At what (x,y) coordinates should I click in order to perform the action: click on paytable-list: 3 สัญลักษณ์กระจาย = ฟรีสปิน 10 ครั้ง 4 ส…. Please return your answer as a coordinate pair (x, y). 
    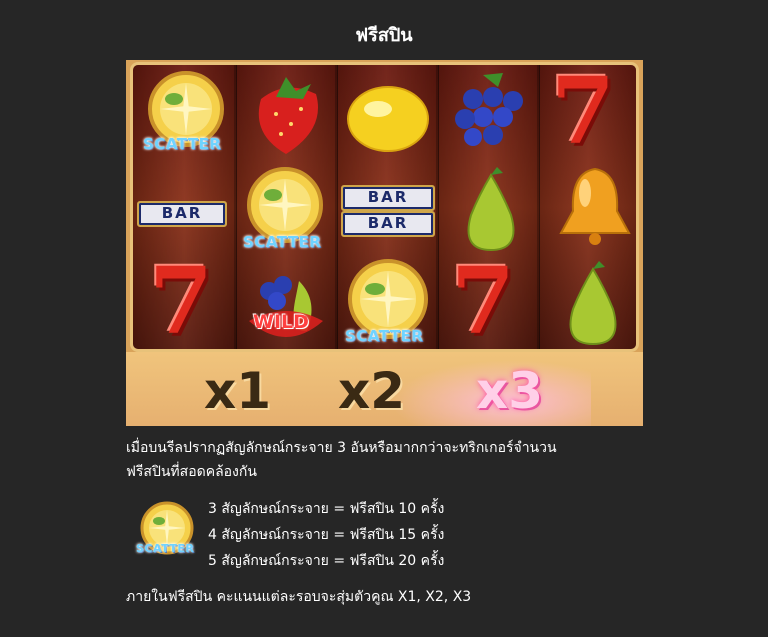
    Looking at the image, I should click on (326, 535).